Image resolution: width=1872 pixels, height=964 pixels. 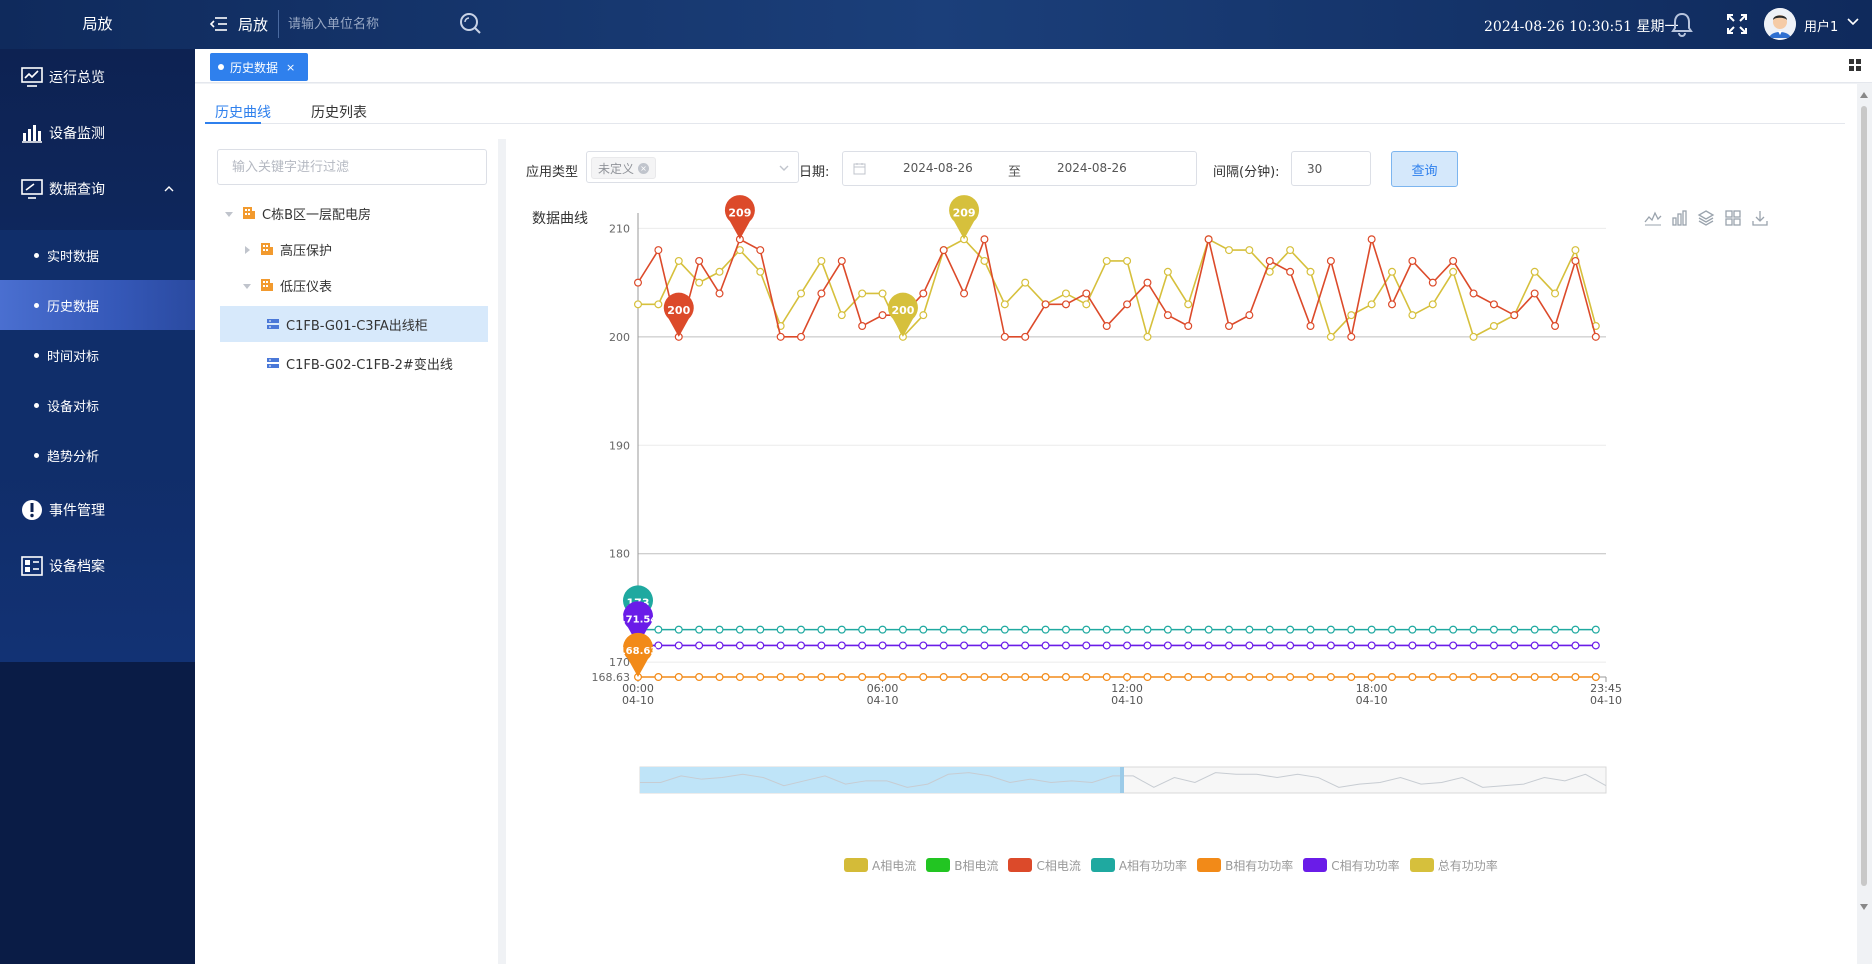 What do you see at coordinates (1033, 66) in the screenshot?
I see `tab-strip: 历史数据 ×` at bounding box center [1033, 66].